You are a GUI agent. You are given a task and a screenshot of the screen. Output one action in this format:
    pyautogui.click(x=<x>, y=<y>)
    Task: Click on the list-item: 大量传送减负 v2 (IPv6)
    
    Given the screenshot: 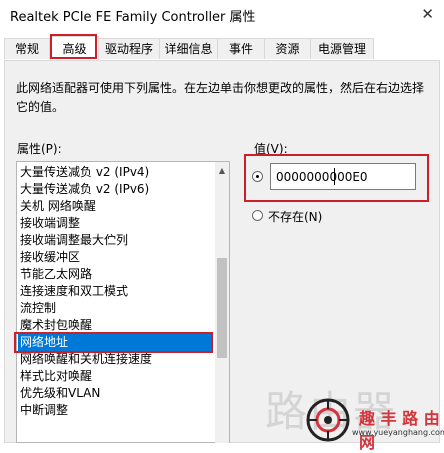 What is the action you would take?
    pyautogui.click(x=84, y=189)
    